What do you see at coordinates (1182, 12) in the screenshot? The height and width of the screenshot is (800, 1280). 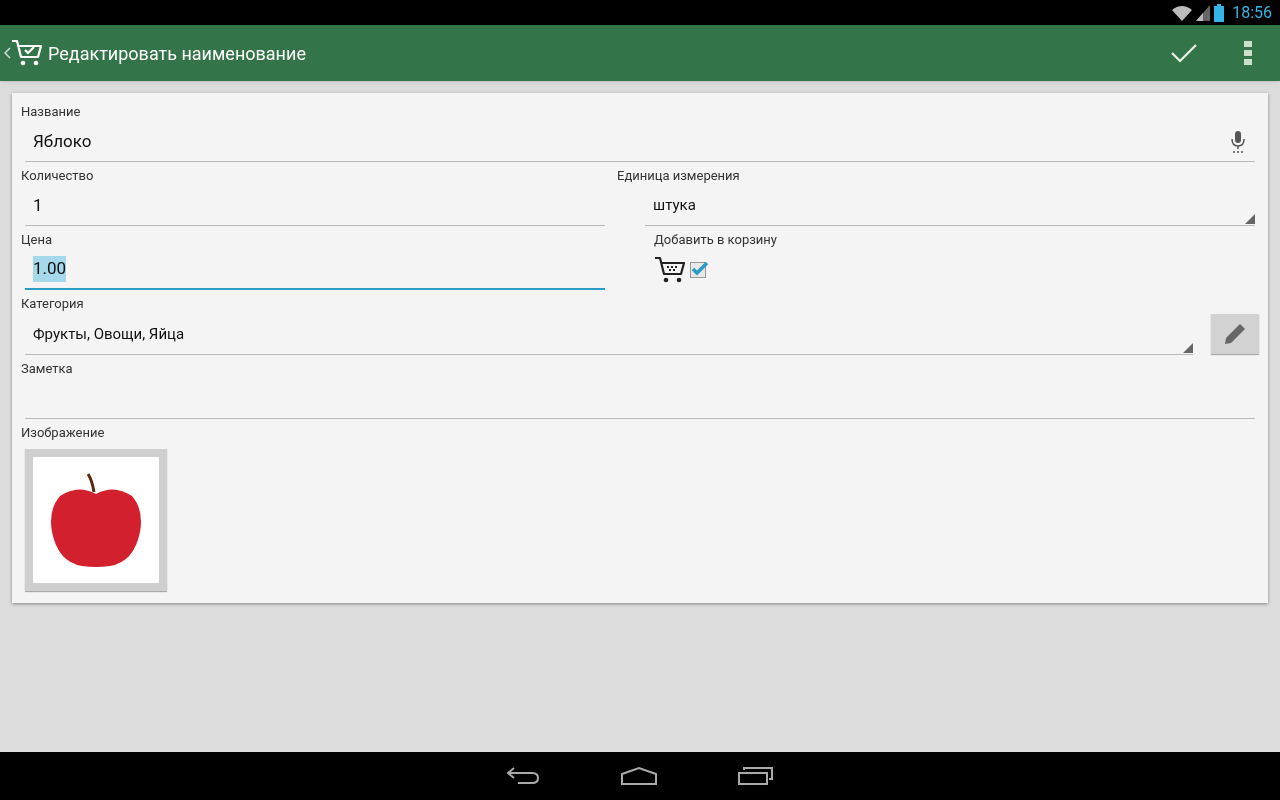 I see `wifi-icon` at bounding box center [1182, 12].